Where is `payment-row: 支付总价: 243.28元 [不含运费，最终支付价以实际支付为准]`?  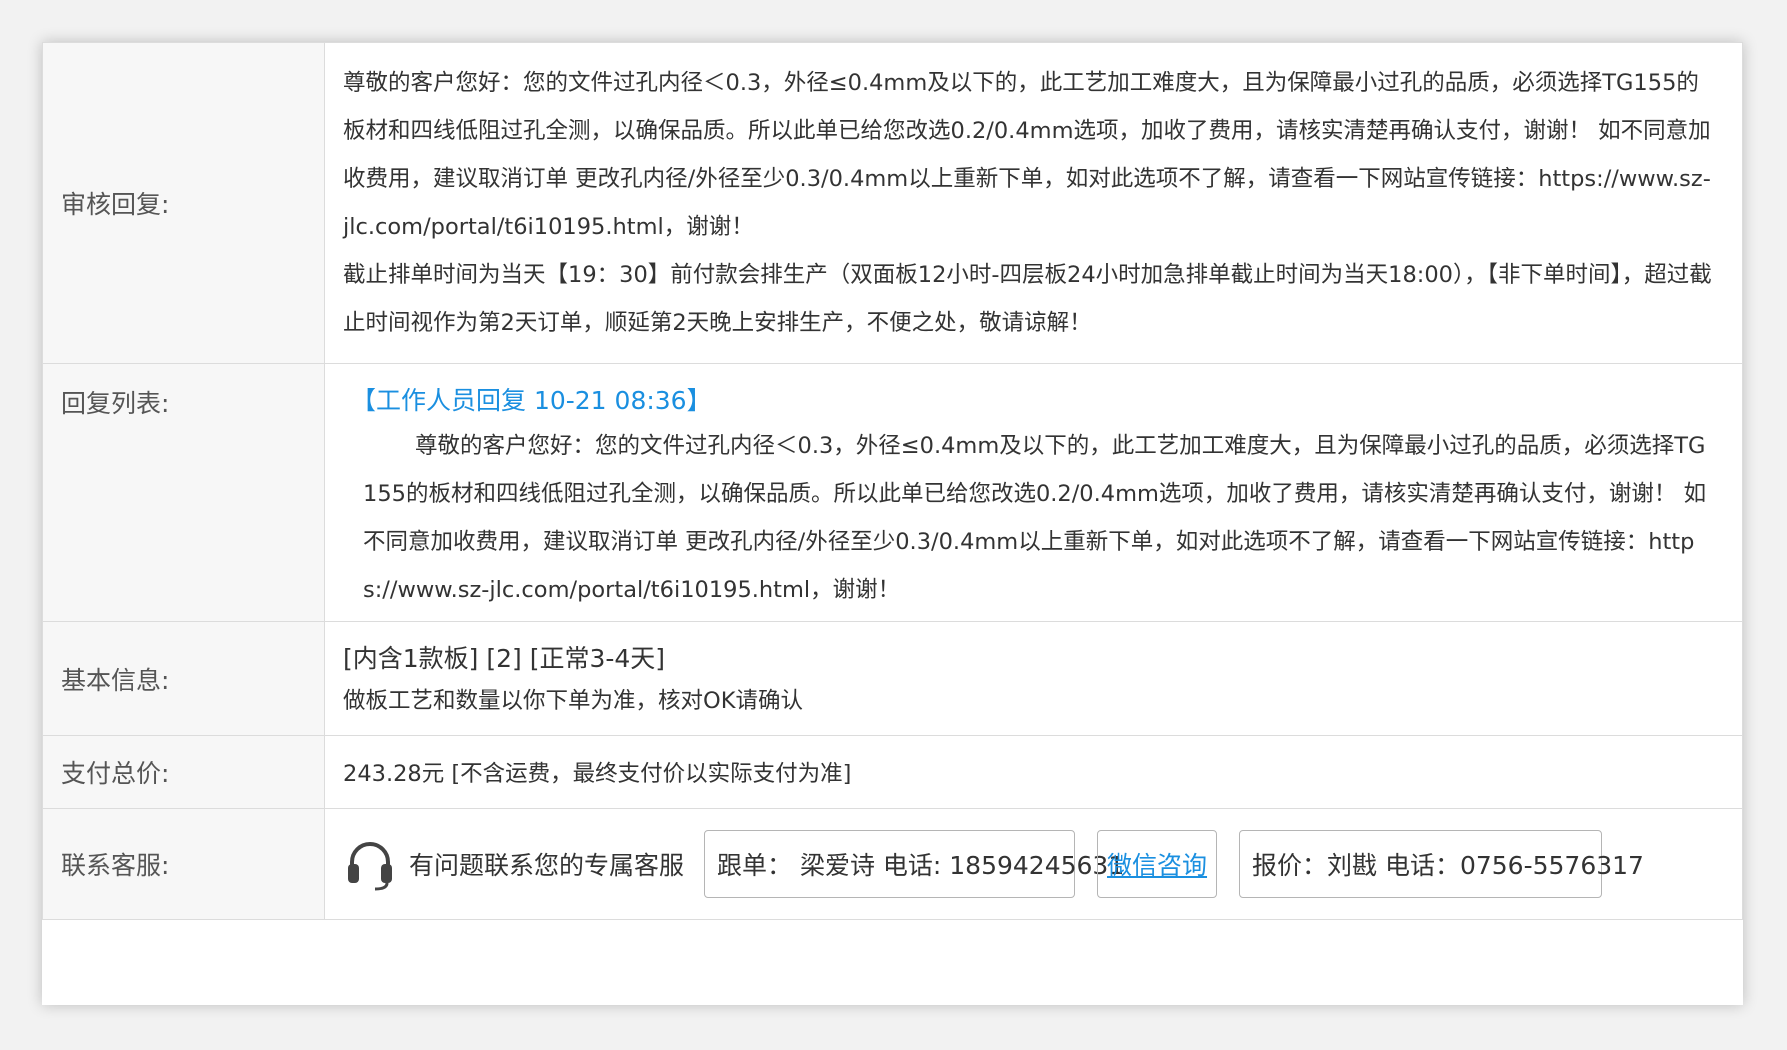 payment-row: 支付总价: 243.28元 [不含运费，最终支付价以实际支付为准] is located at coordinates (892, 772).